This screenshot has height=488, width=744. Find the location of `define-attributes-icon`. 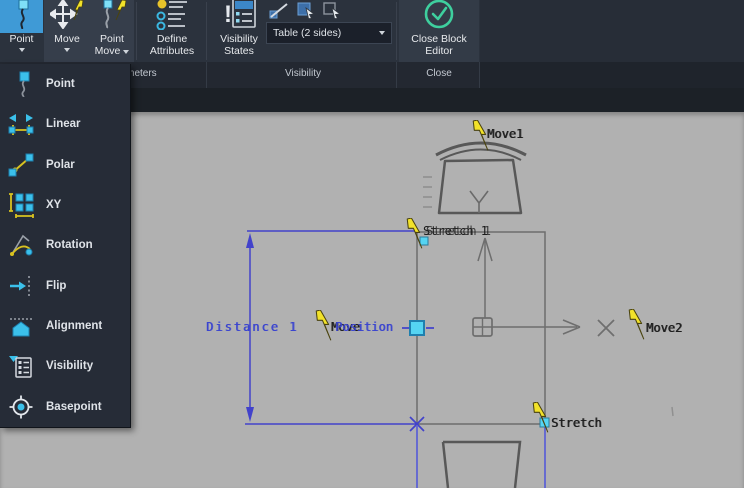

define-attributes-icon is located at coordinates (172, 17).